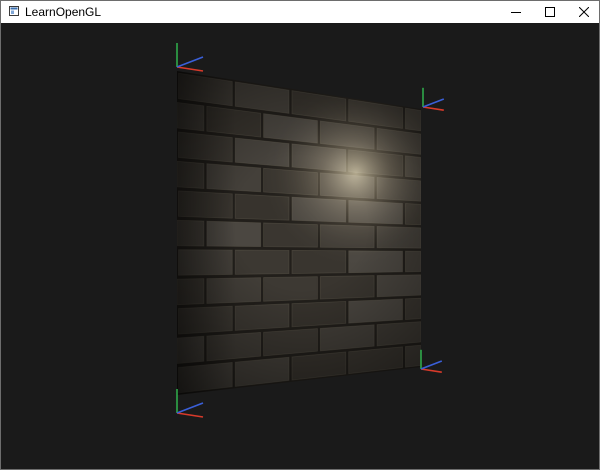 The image size is (600, 470). I want to click on close-icon, so click(584, 12).